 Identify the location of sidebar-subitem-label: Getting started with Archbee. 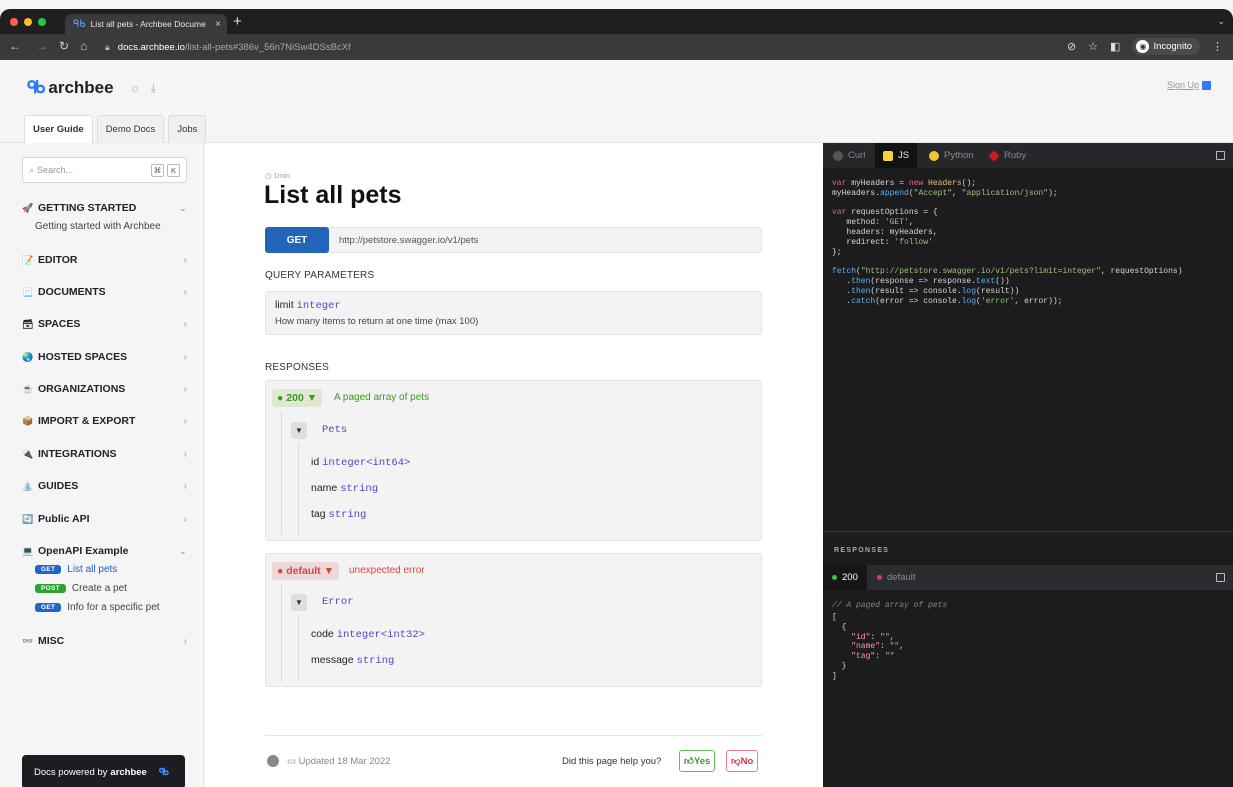
(98, 226).